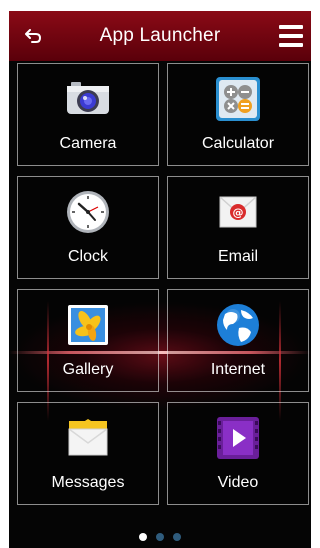  I want to click on app-tile-messages: Messages, so click(88, 453).